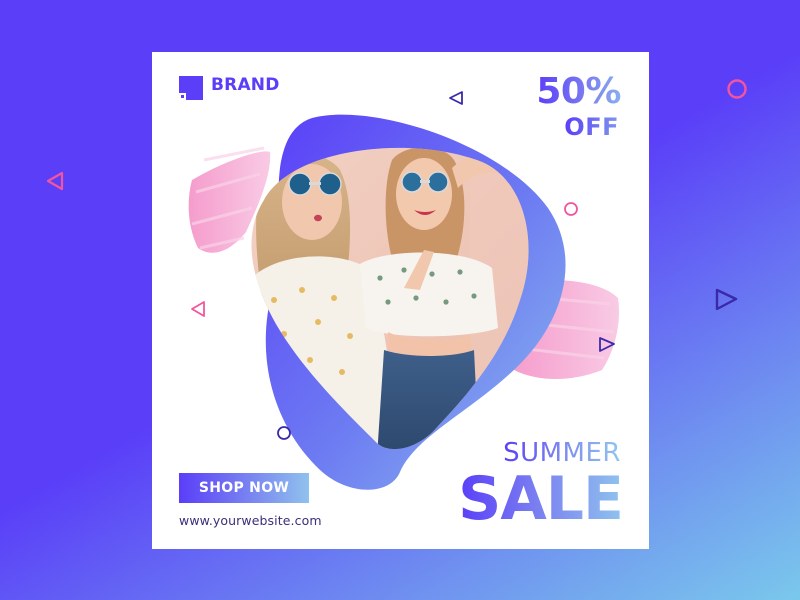 This screenshot has height=600, width=800. Describe the element at coordinates (578, 91) in the screenshot. I see `discount-percent: 50%` at that location.